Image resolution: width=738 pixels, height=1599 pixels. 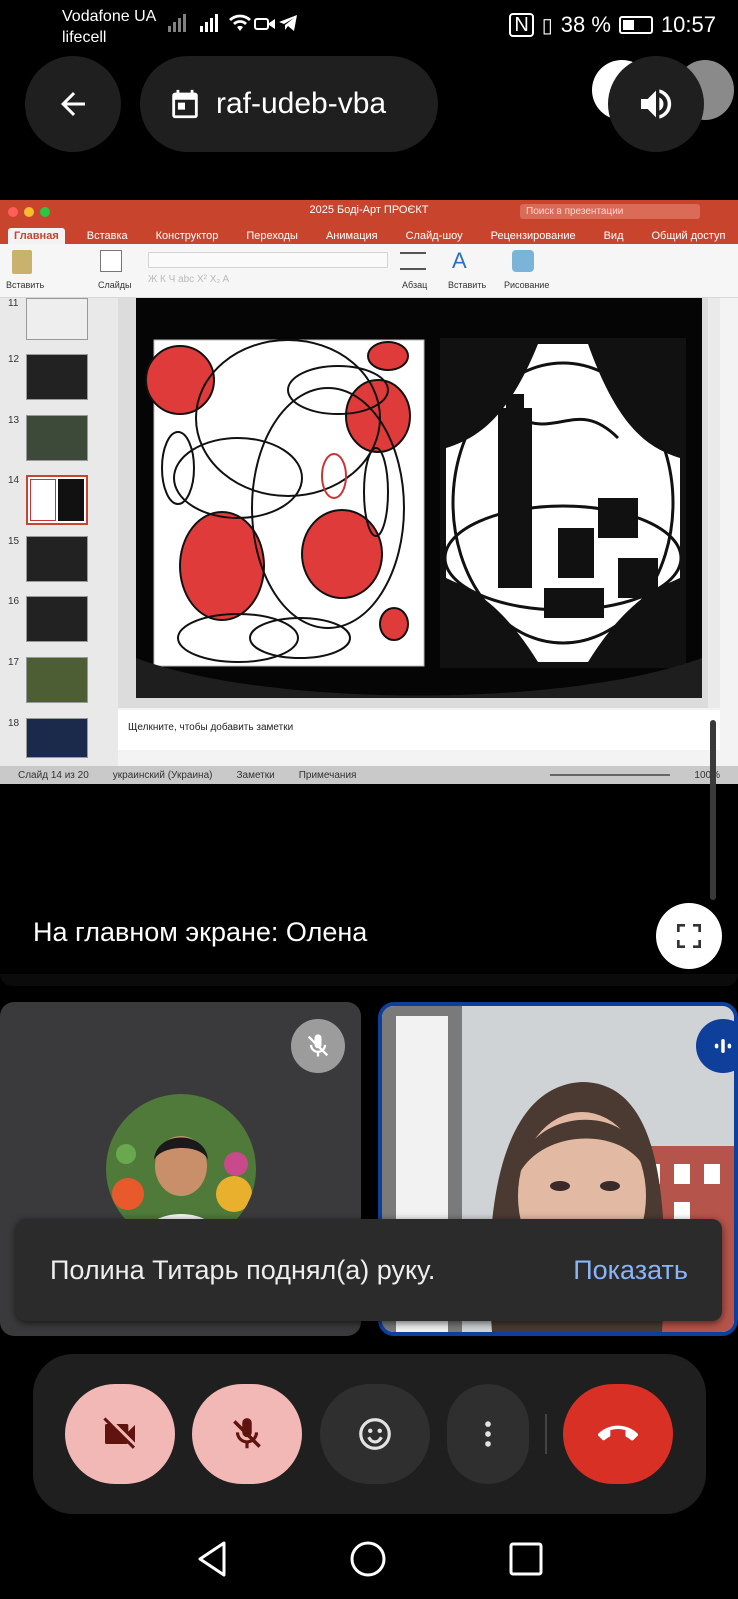 I want to click on thumb-number: 12, so click(x=14, y=359).